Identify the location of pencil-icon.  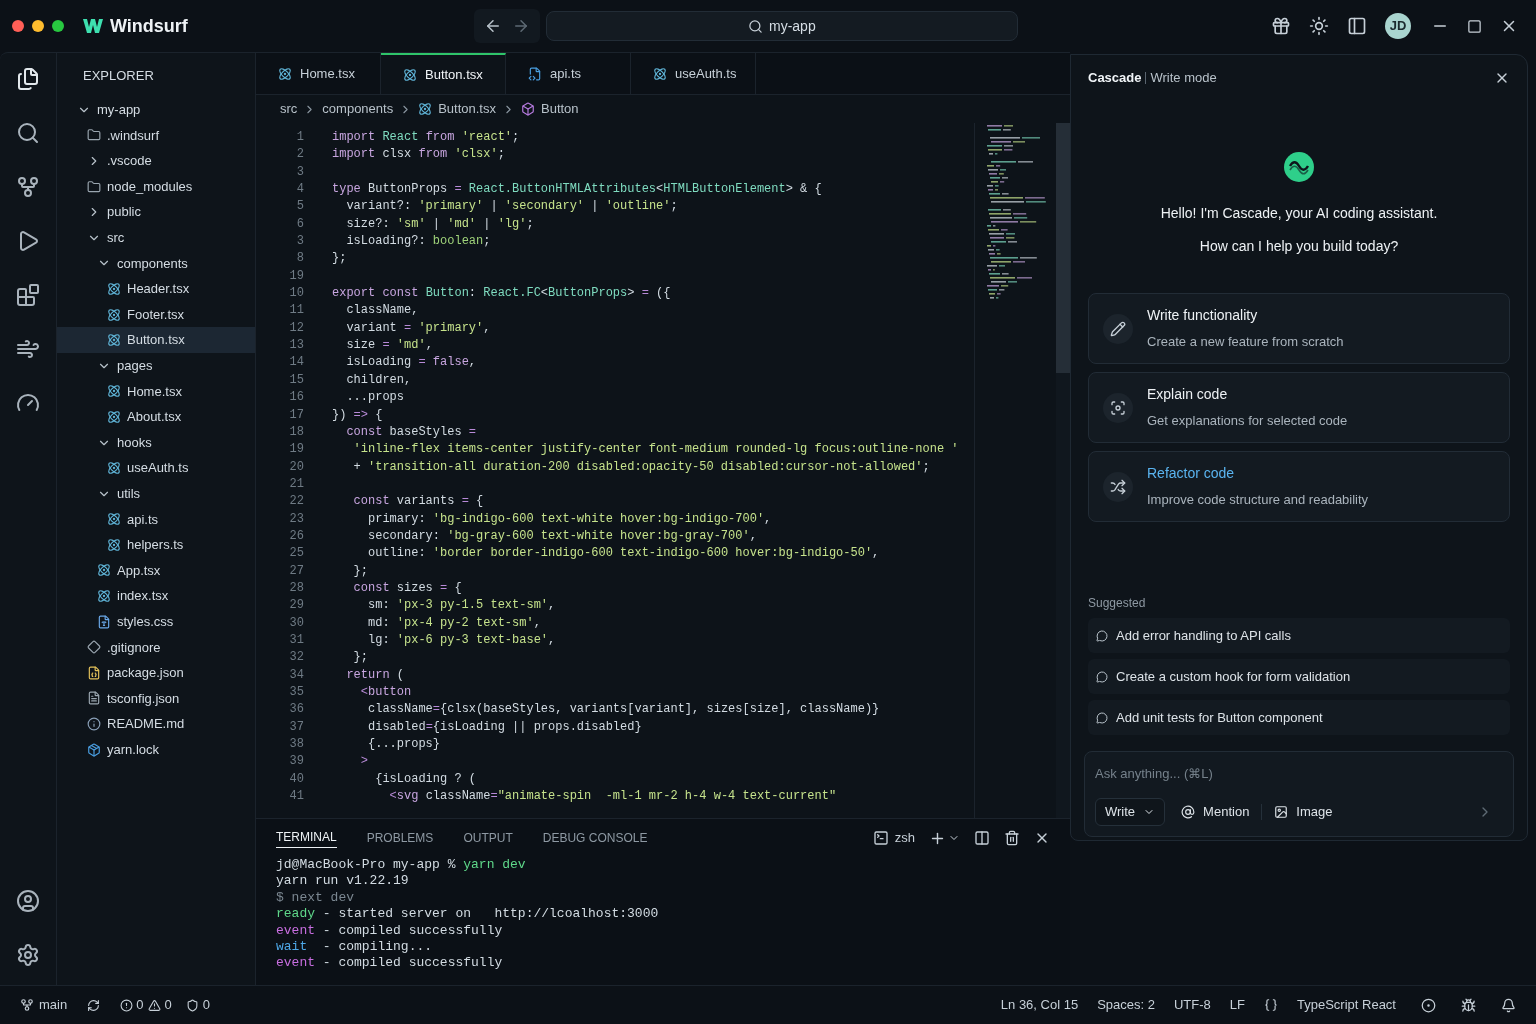
(1118, 328).